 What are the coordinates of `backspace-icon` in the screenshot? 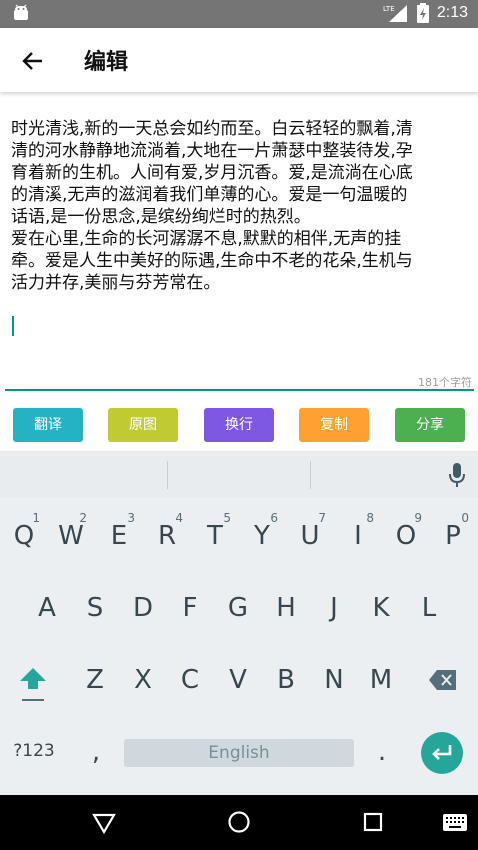 It's located at (442, 680).